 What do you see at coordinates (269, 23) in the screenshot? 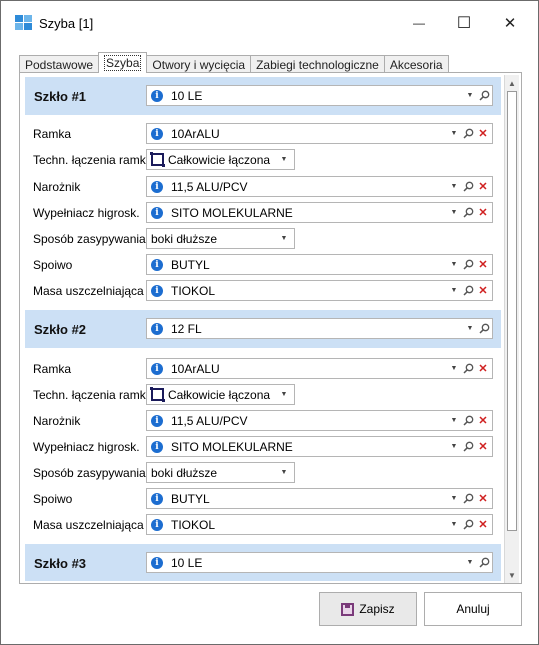
I see `title-bar: Szyba [1] — ☐ ✕` at bounding box center [269, 23].